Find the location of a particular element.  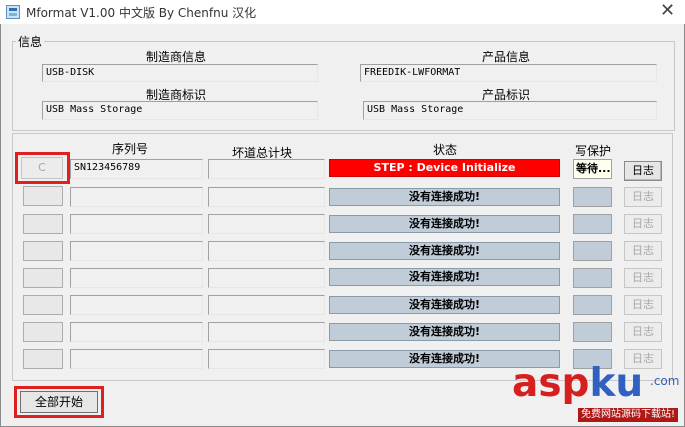

log-button-2: 日志 is located at coordinates (643, 197).